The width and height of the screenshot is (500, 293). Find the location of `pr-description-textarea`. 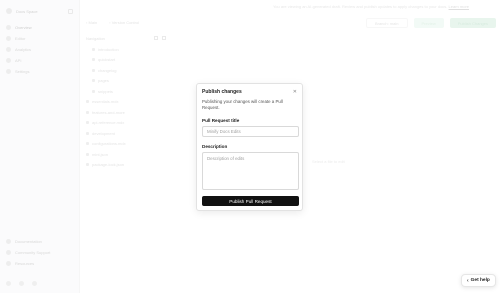

pr-description-textarea is located at coordinates (250, 171).